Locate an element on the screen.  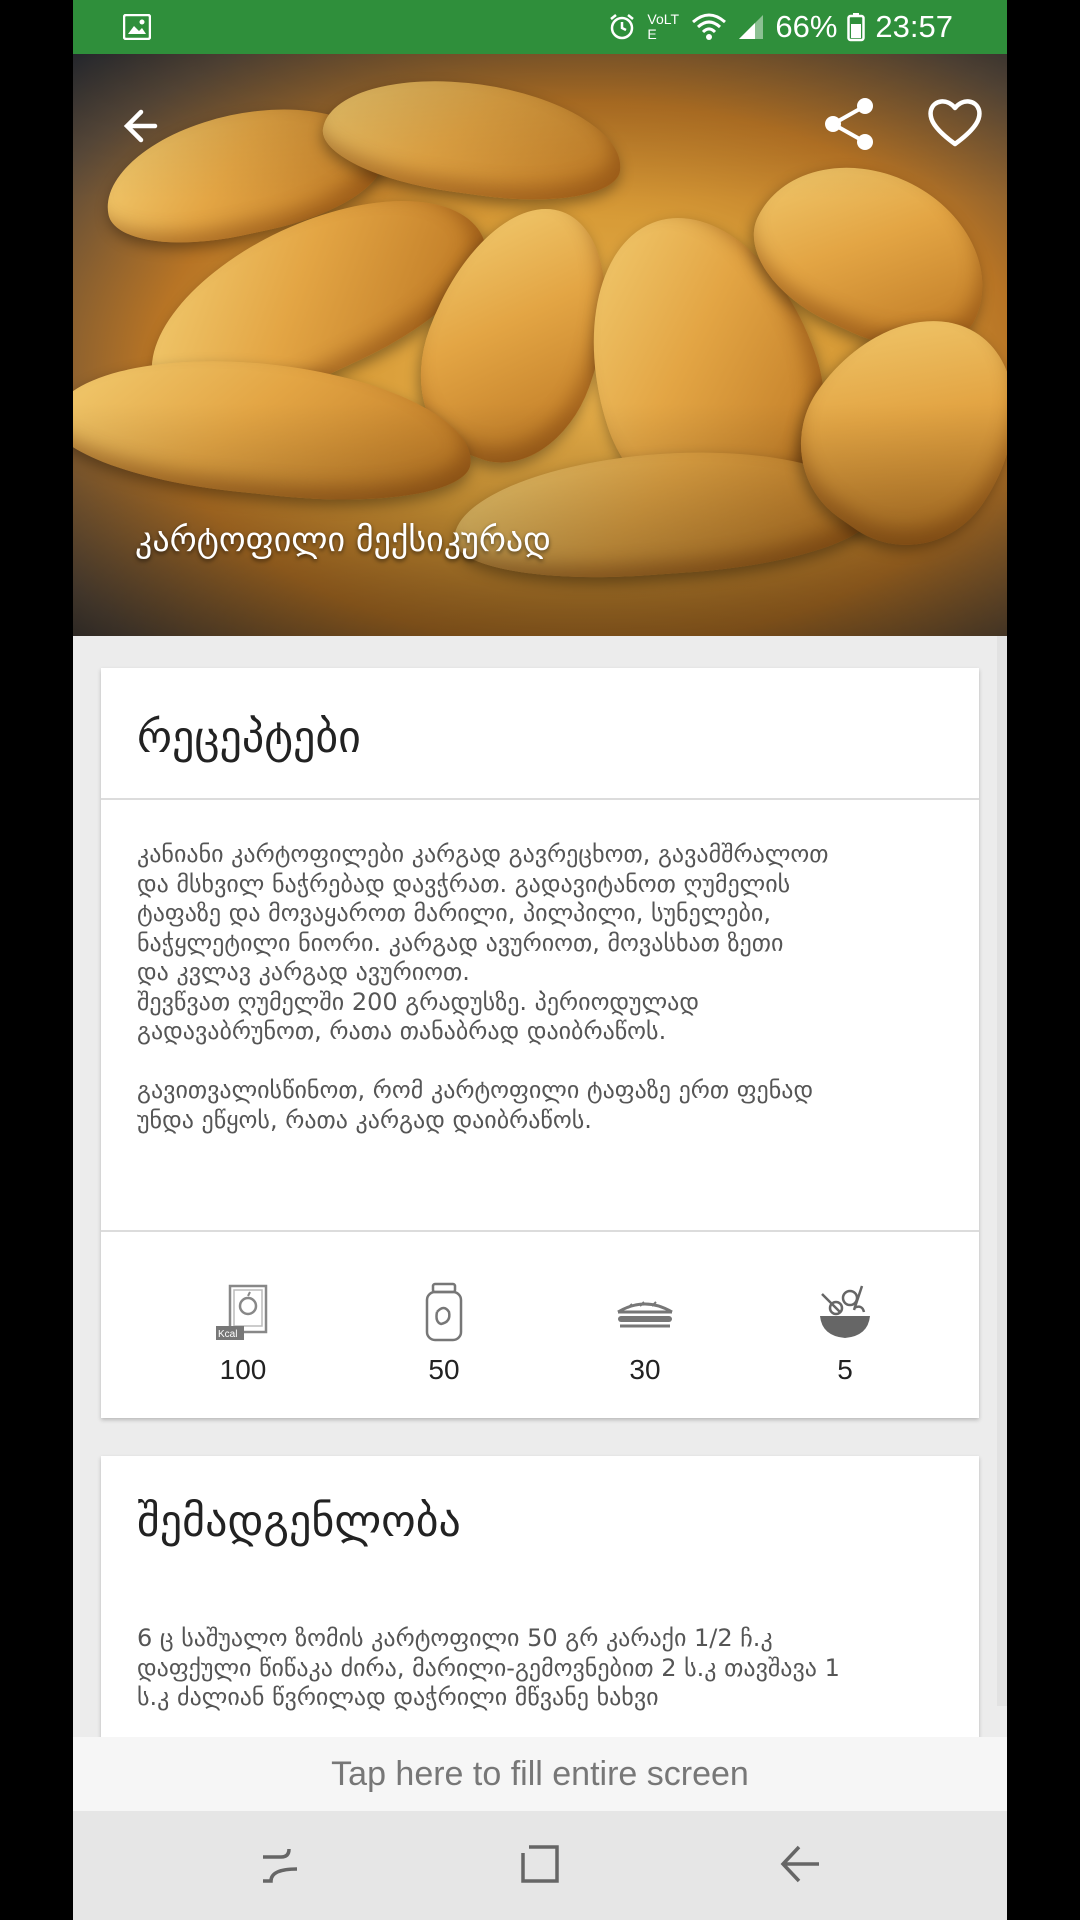
gallery-notification-icon is located at coordinates (137, 27).